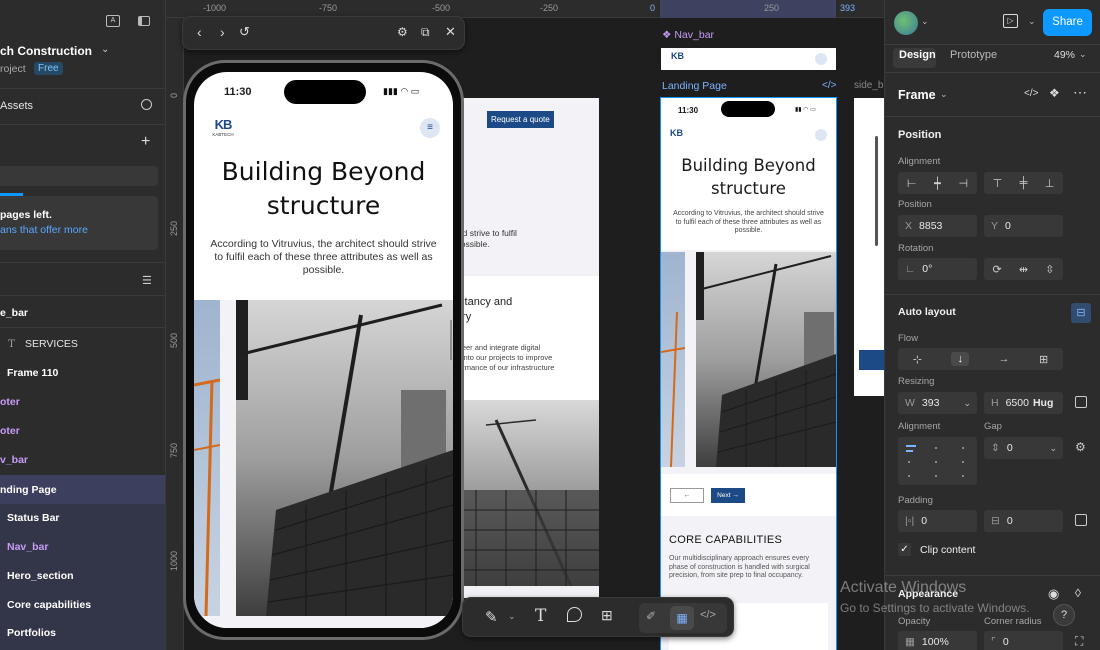 The height and width of the screenshot is (650, 1100). What do you see at coordinates (402, 32) in the screenshot?
I see `settings-sliders-icon: ⚙` at bounding box center [402, 32].